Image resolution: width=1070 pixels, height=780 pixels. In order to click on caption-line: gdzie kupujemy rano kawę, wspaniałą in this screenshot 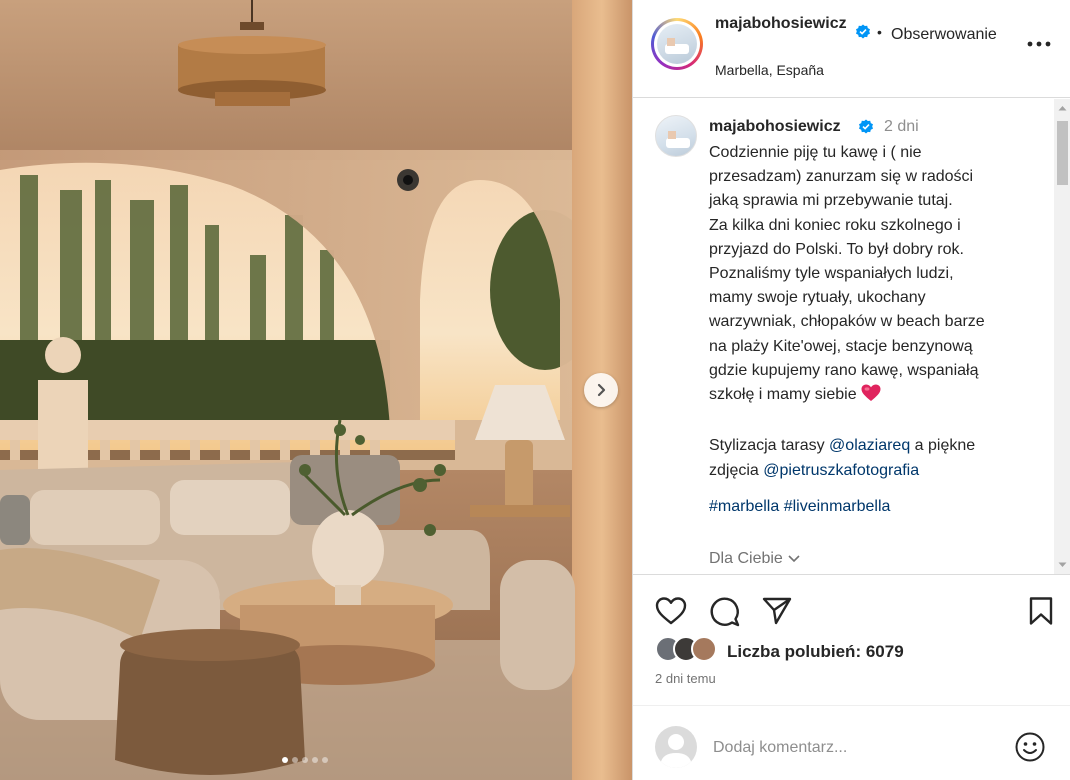, I will do `click(844, 370)`.